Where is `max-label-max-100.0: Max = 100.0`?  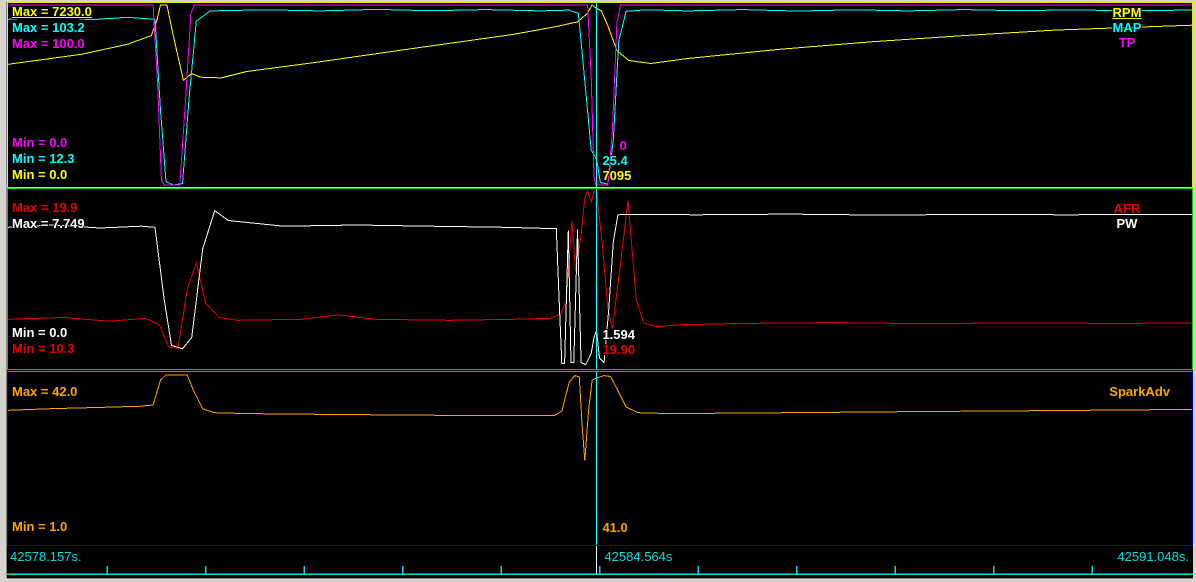 max-label-max-100.0: Max = 100.0 is located at coordinates (48, 43).